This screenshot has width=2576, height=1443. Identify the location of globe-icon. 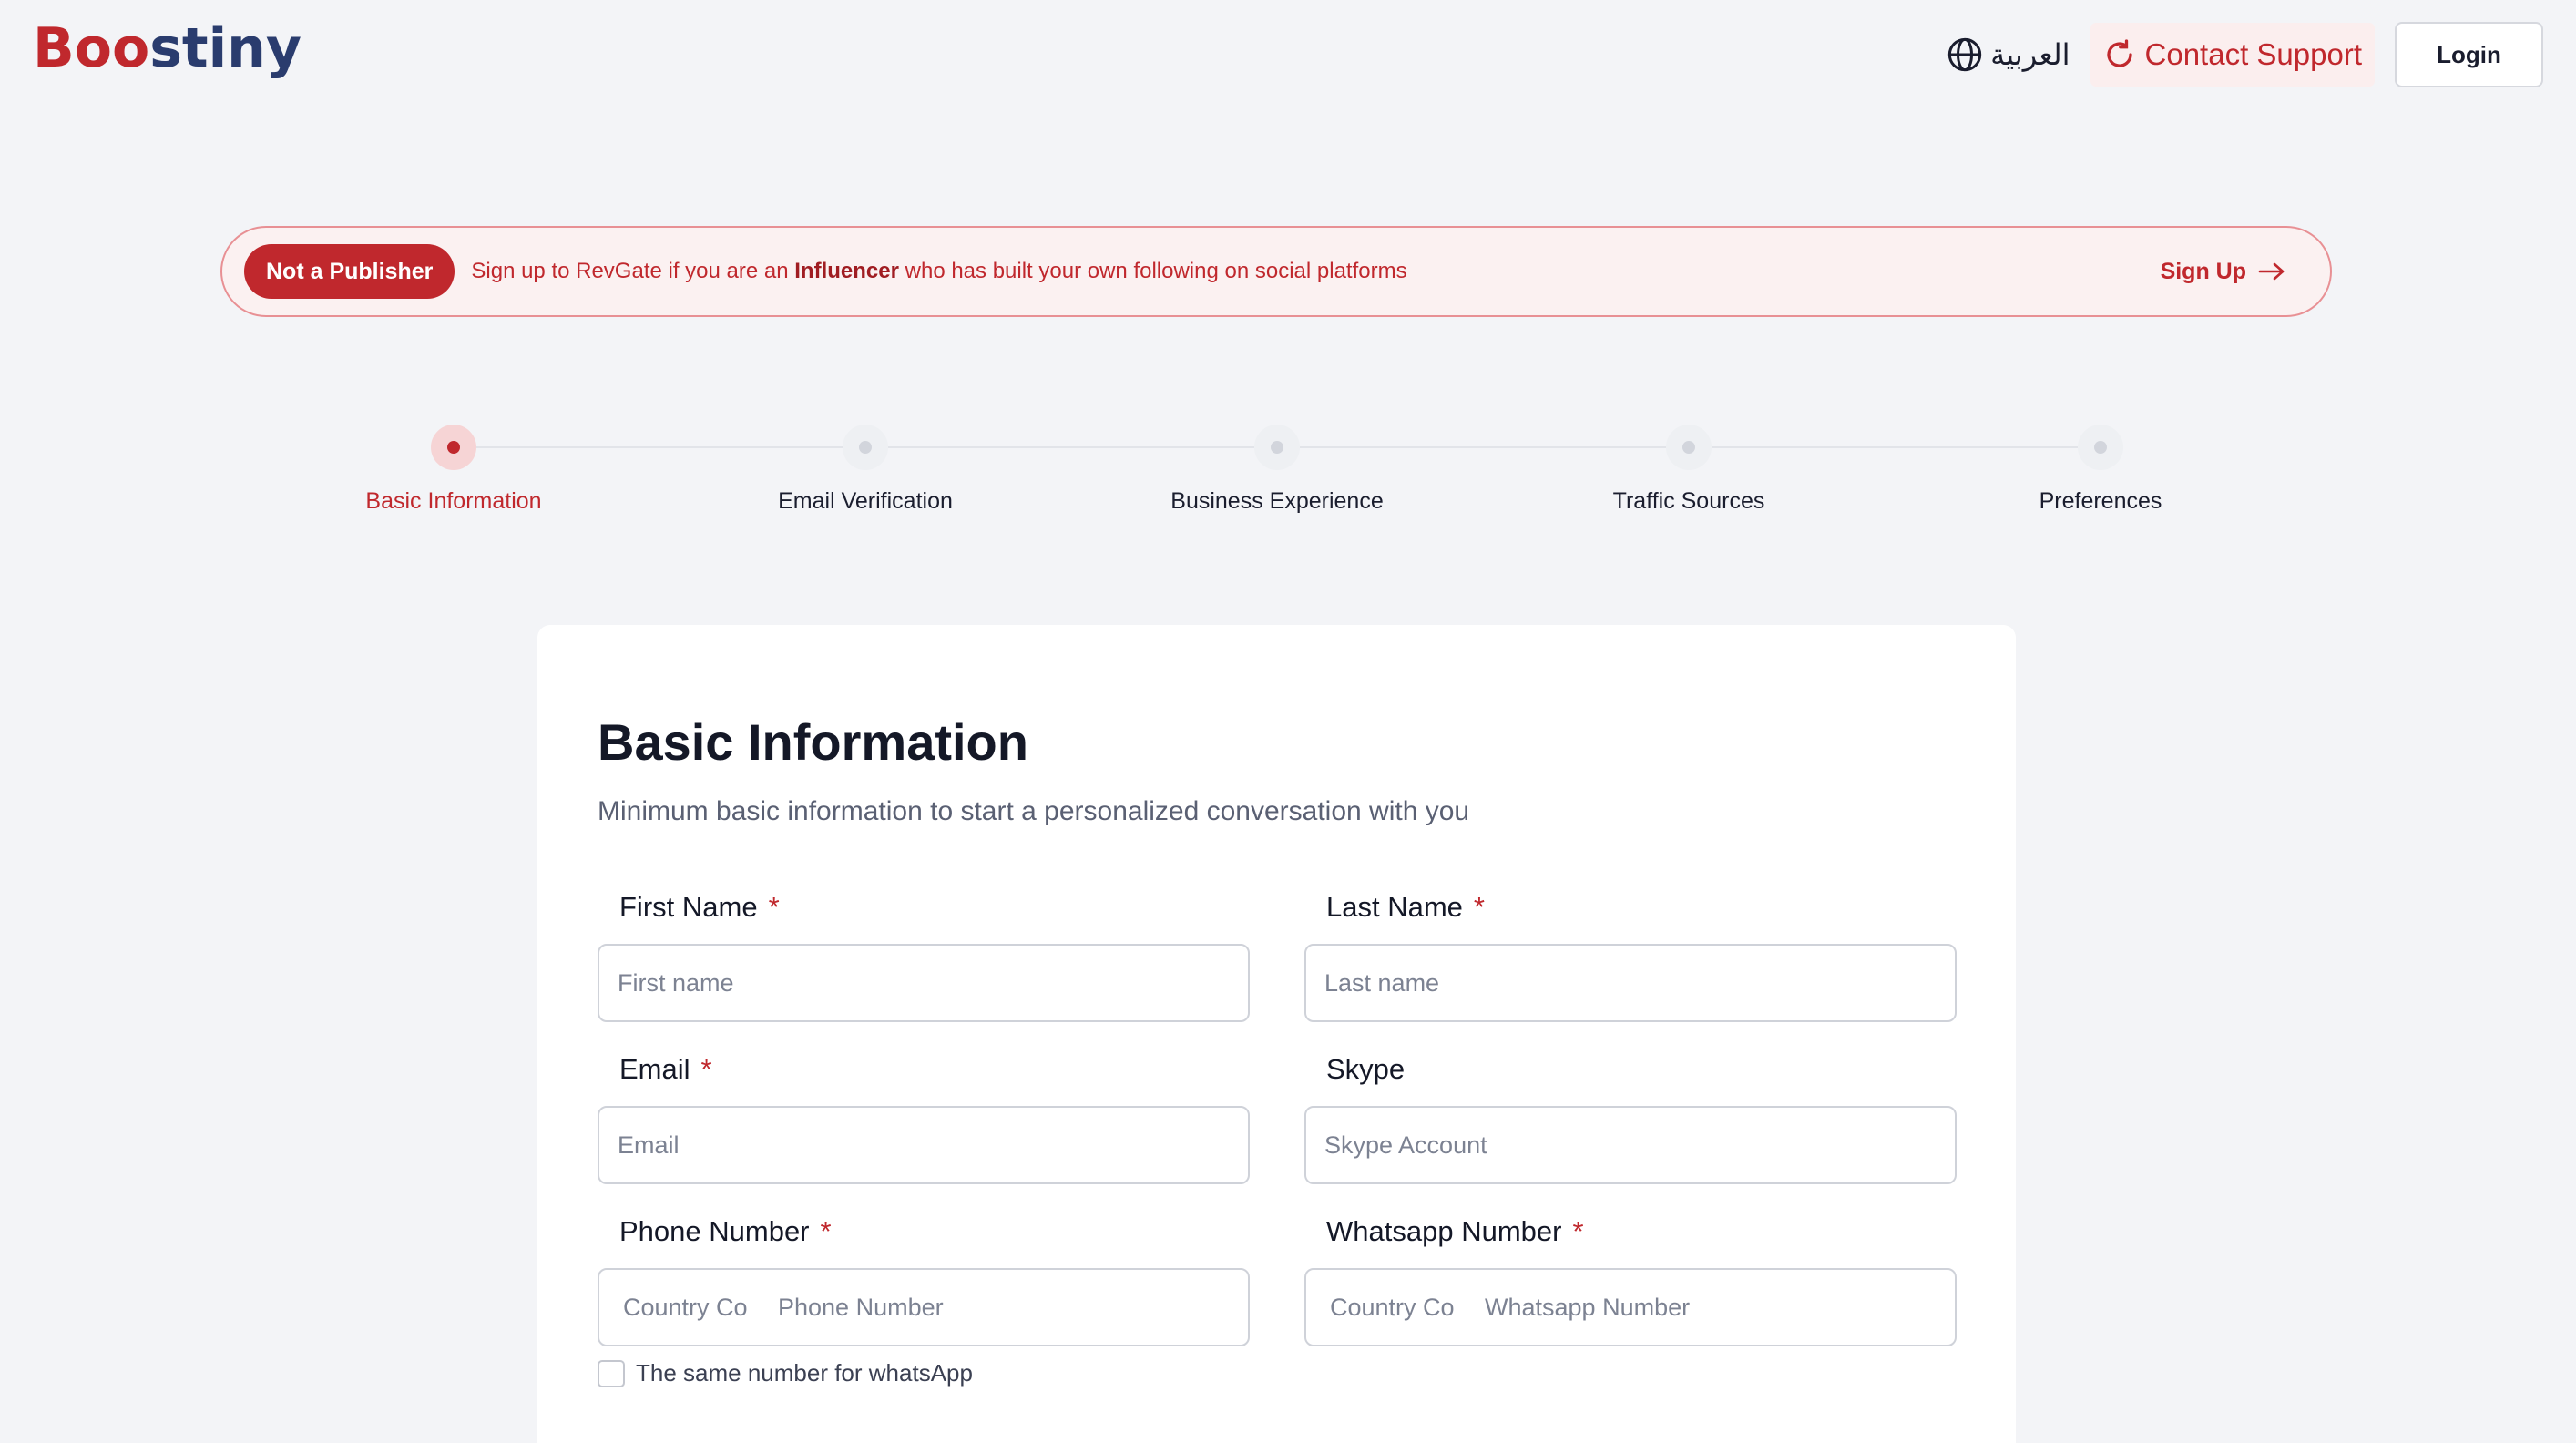
(1964, 55).